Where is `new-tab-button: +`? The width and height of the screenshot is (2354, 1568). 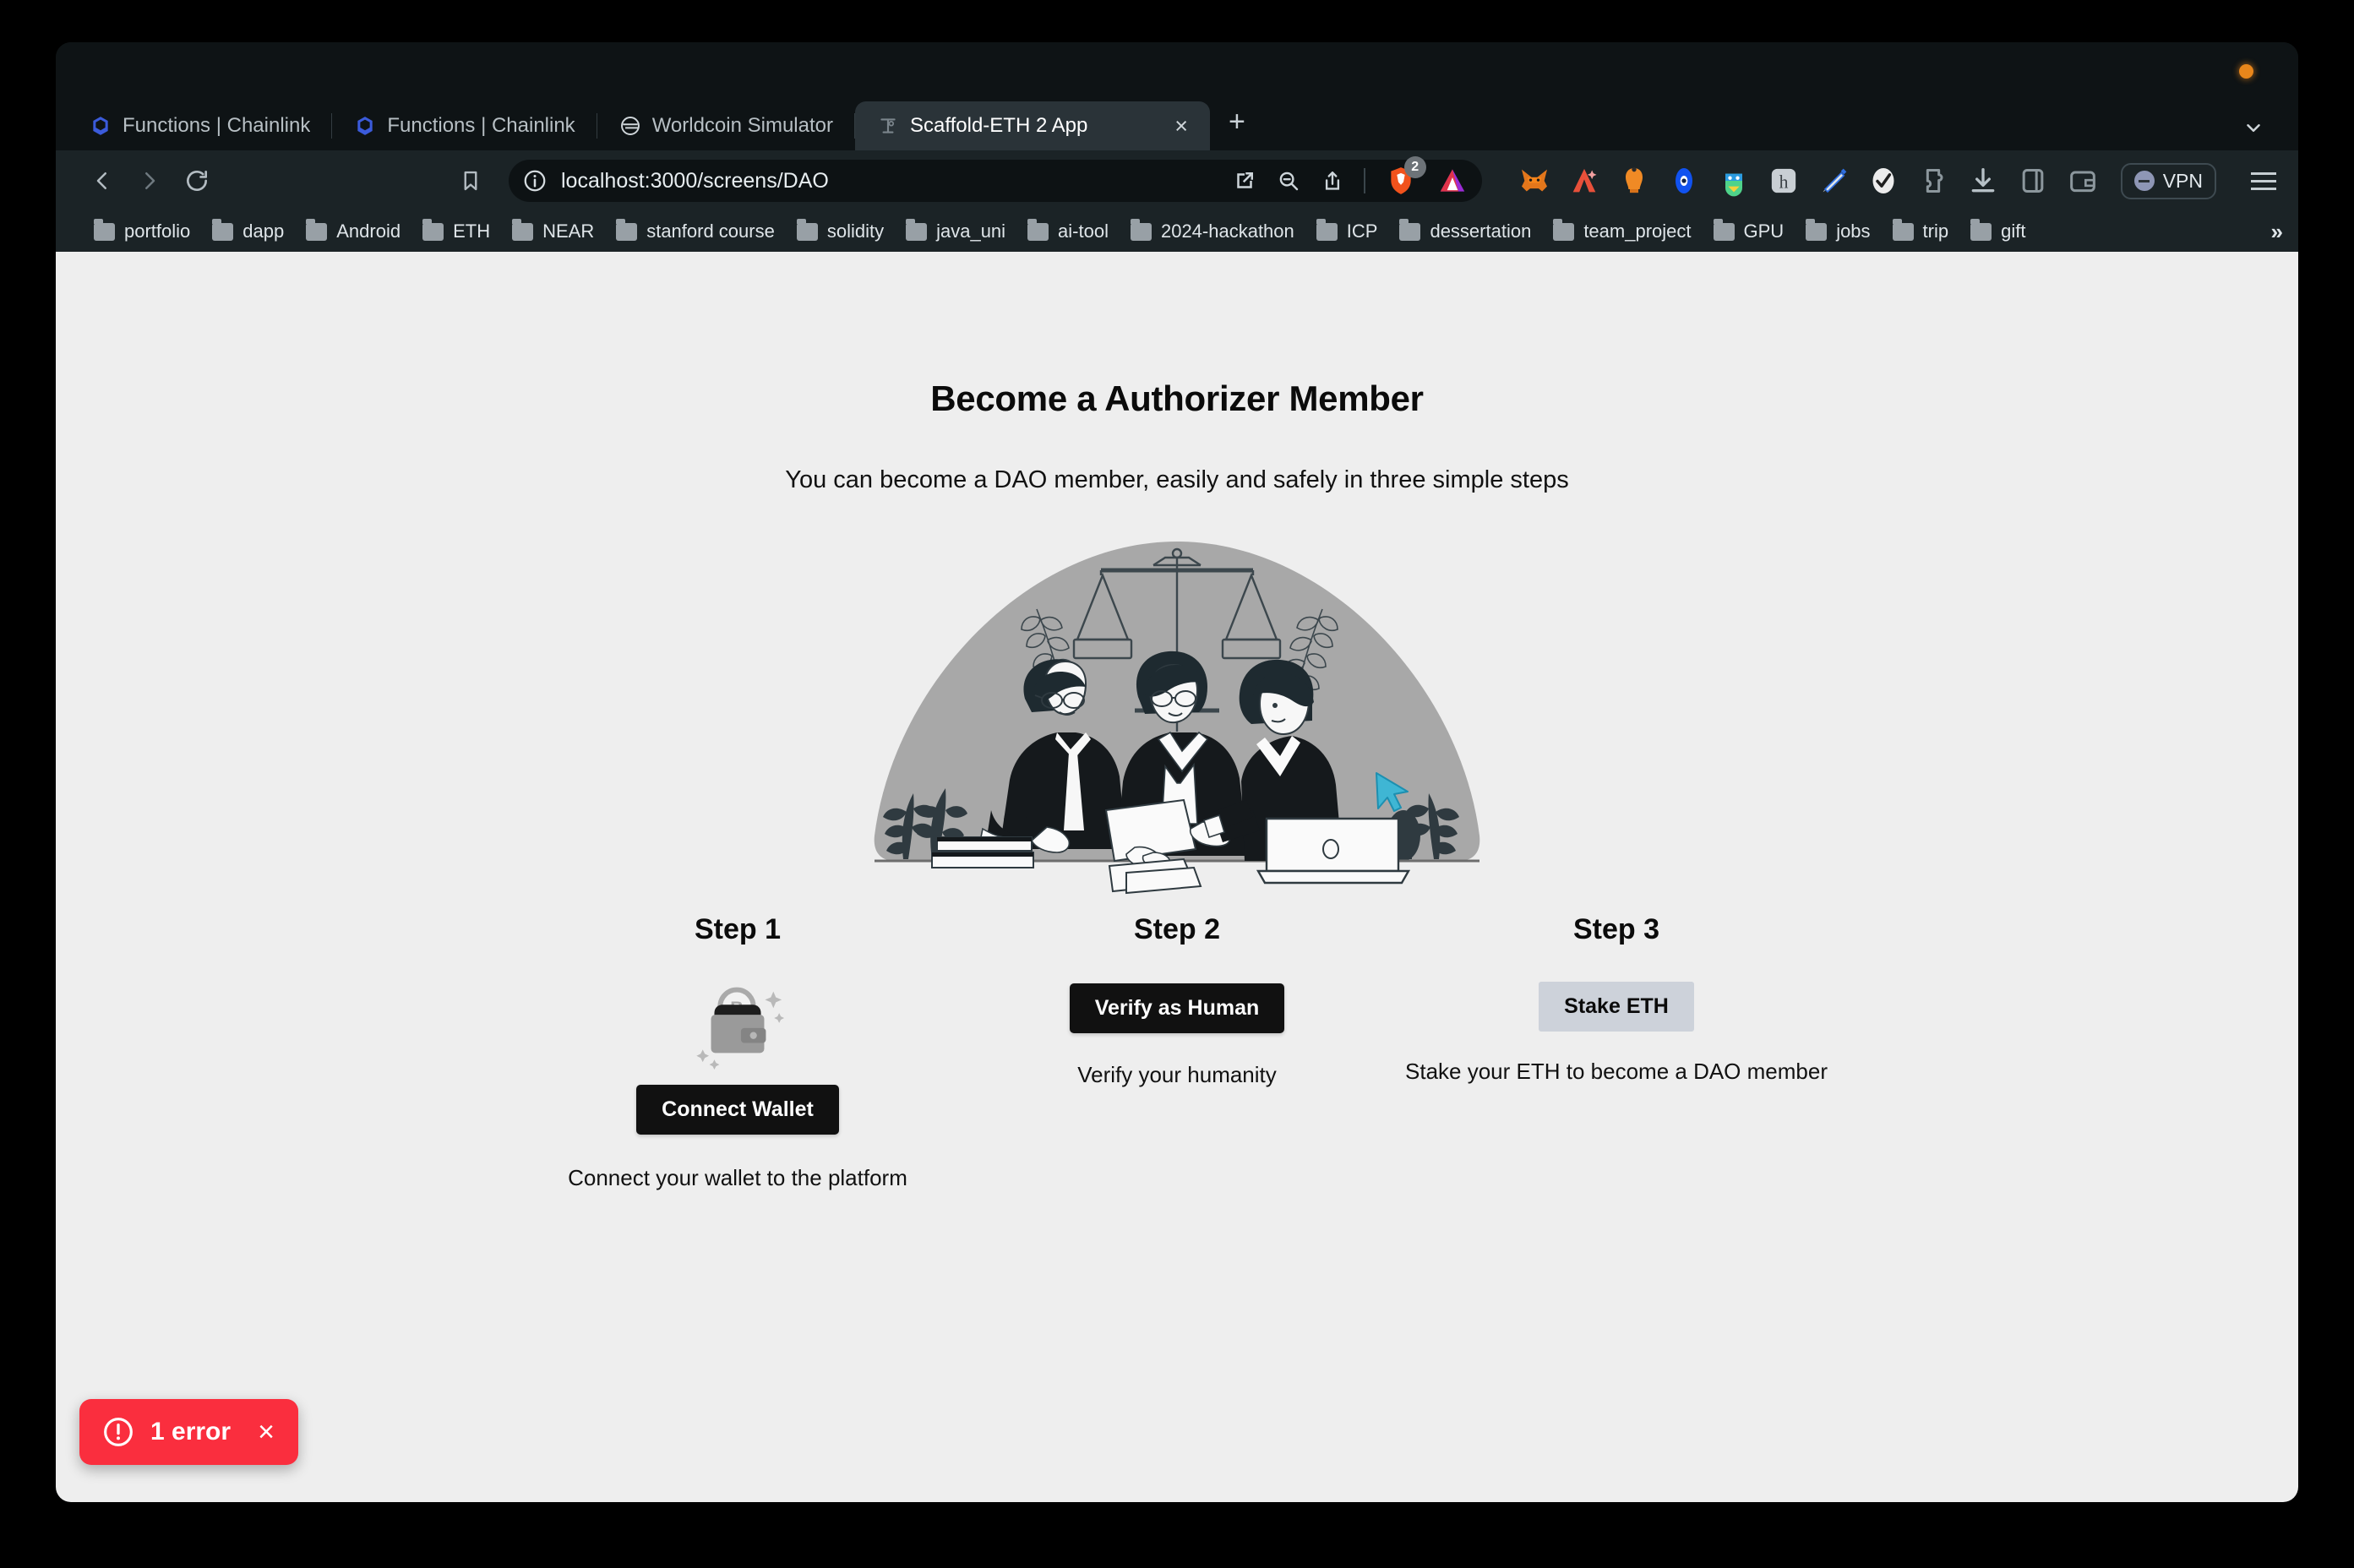
new-tab-button: + is located at coordinates (1237, 122).